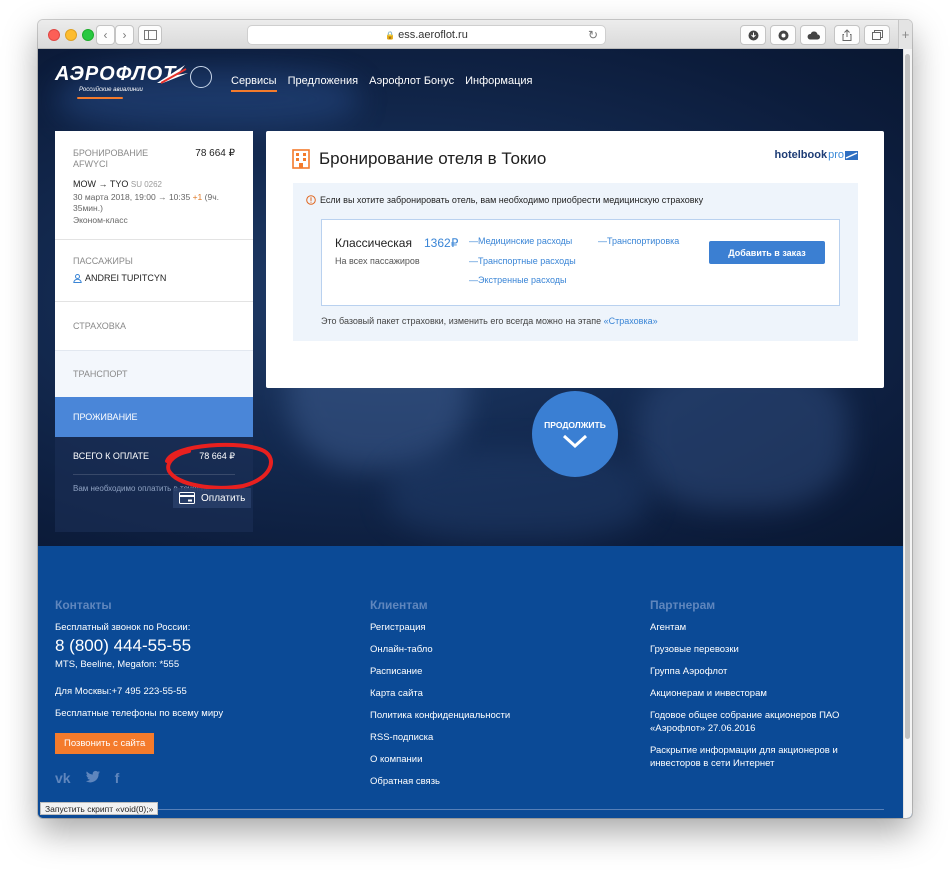 This screenshot has width=950, height=873. Describe the element at coordinates (150, 35) in the screenshot. I see `sidebar-toggle-button` at that location.